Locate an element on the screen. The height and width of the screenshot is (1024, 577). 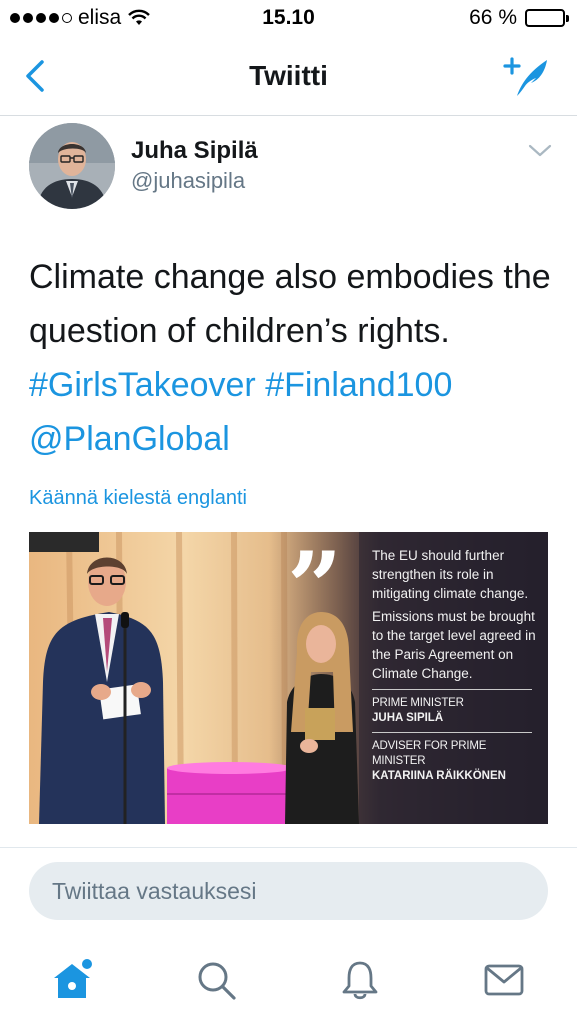
tab-bar is located at coordinates (288, 982).